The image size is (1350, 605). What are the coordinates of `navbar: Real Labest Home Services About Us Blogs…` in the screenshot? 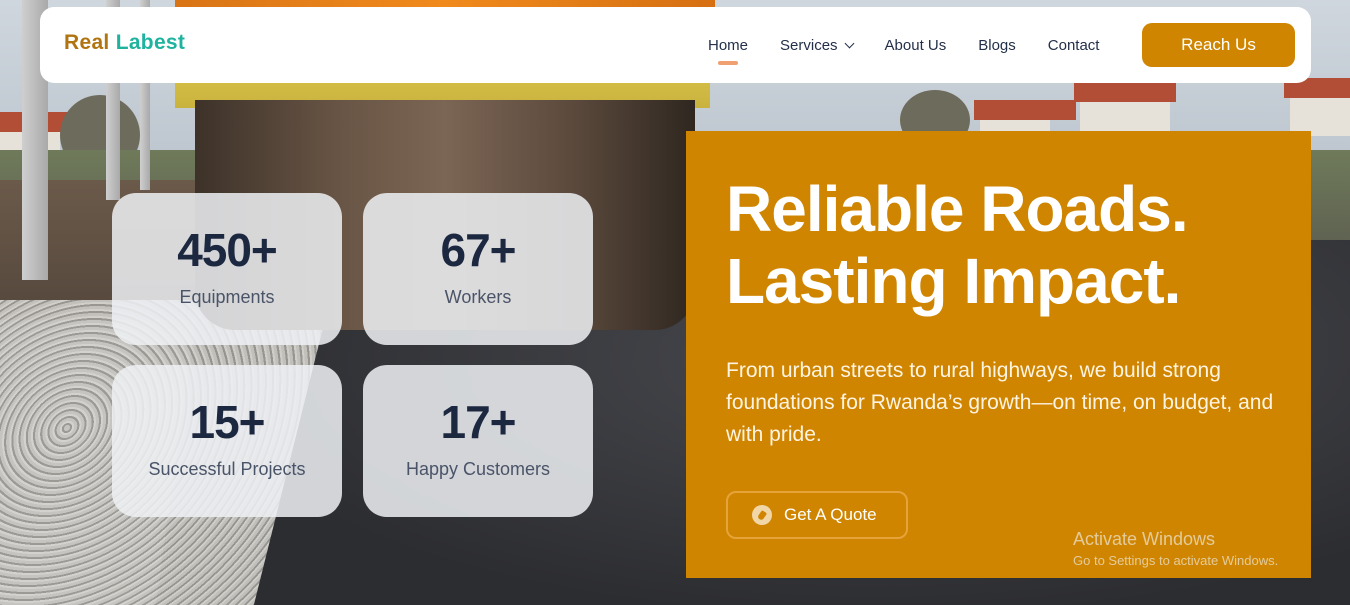 It's located at (675, 45).